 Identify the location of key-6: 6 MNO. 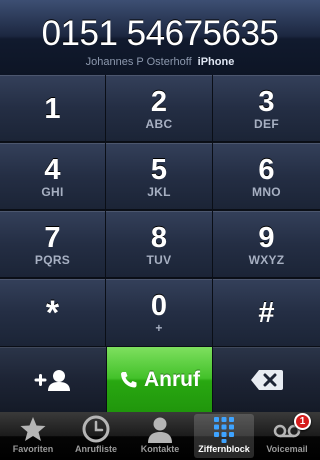
(266, 176).